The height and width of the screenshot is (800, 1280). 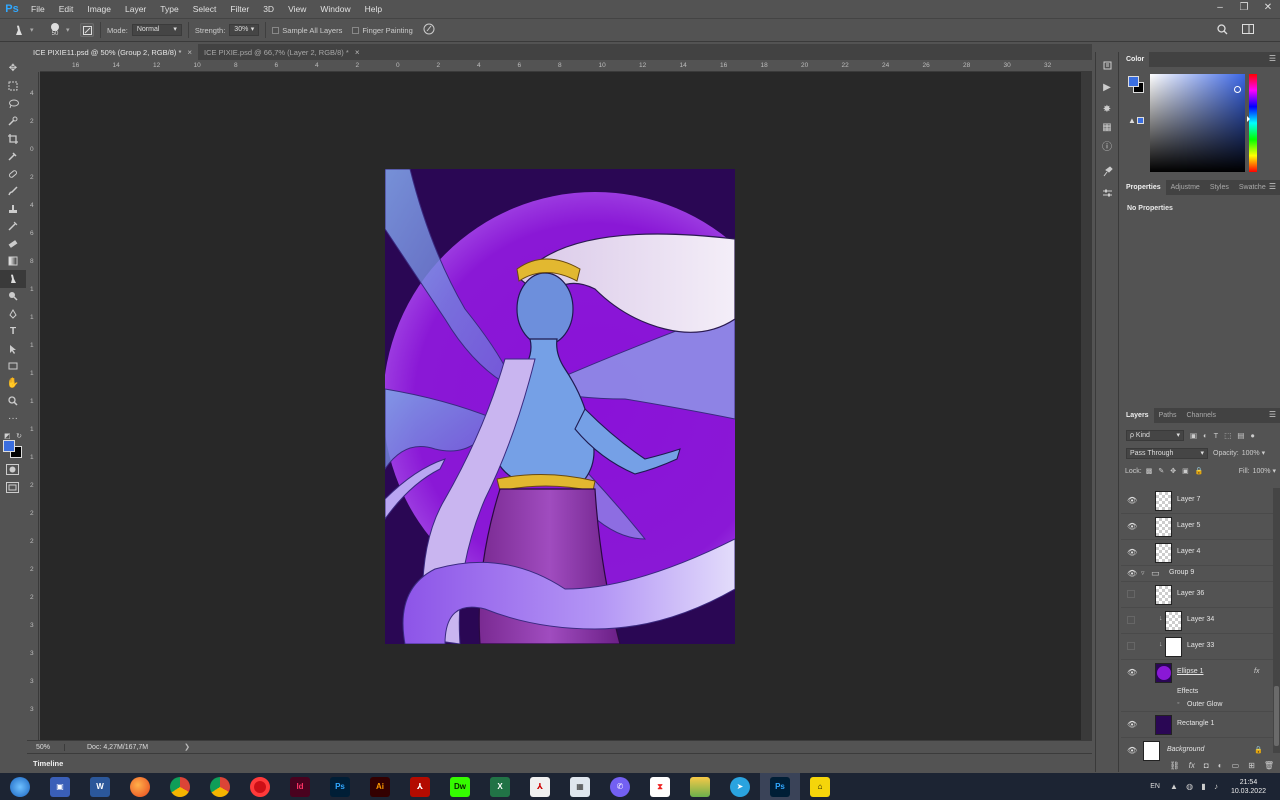 I want to click on taskbar-app-pdf: ⅄, so click(x=540, y=786).